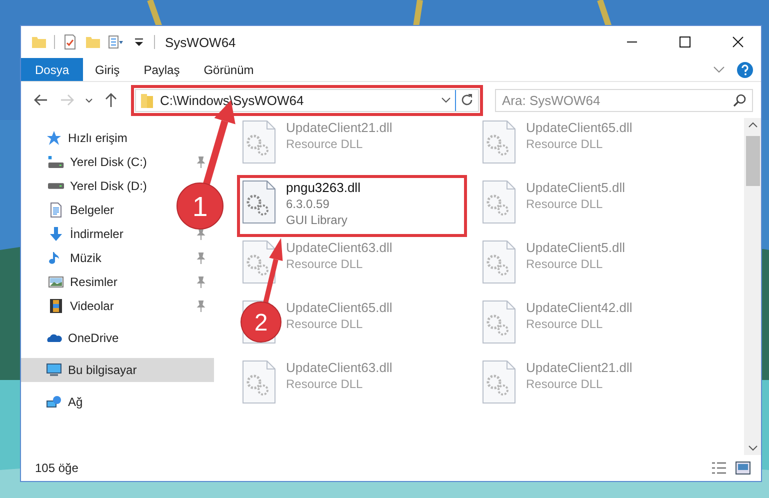  What do you see at coordinates (308, 204) in the screenshot?
I see `file-detail: 6.3.0.59` at bounding box center [308, 204].